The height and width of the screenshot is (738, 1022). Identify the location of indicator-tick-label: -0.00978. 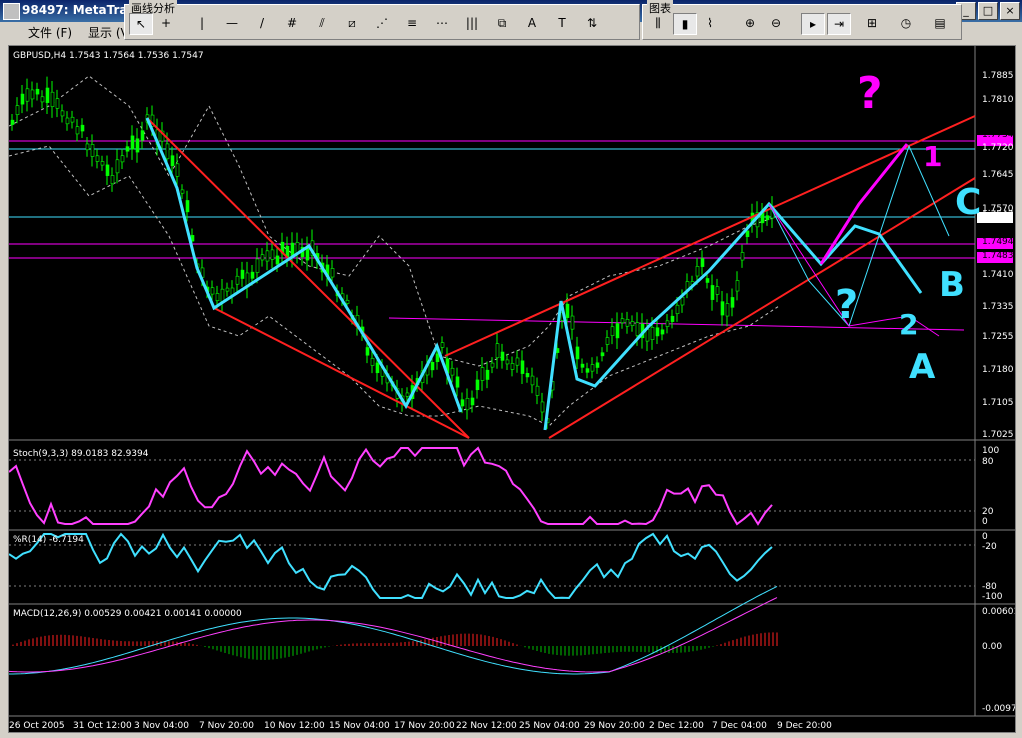
(998, 709).